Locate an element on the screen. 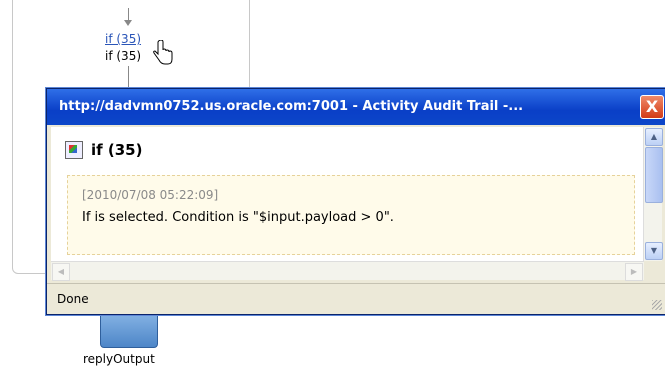  horizontal-scrollbar: ◀ ▶ is located at coordinates (347, 271).